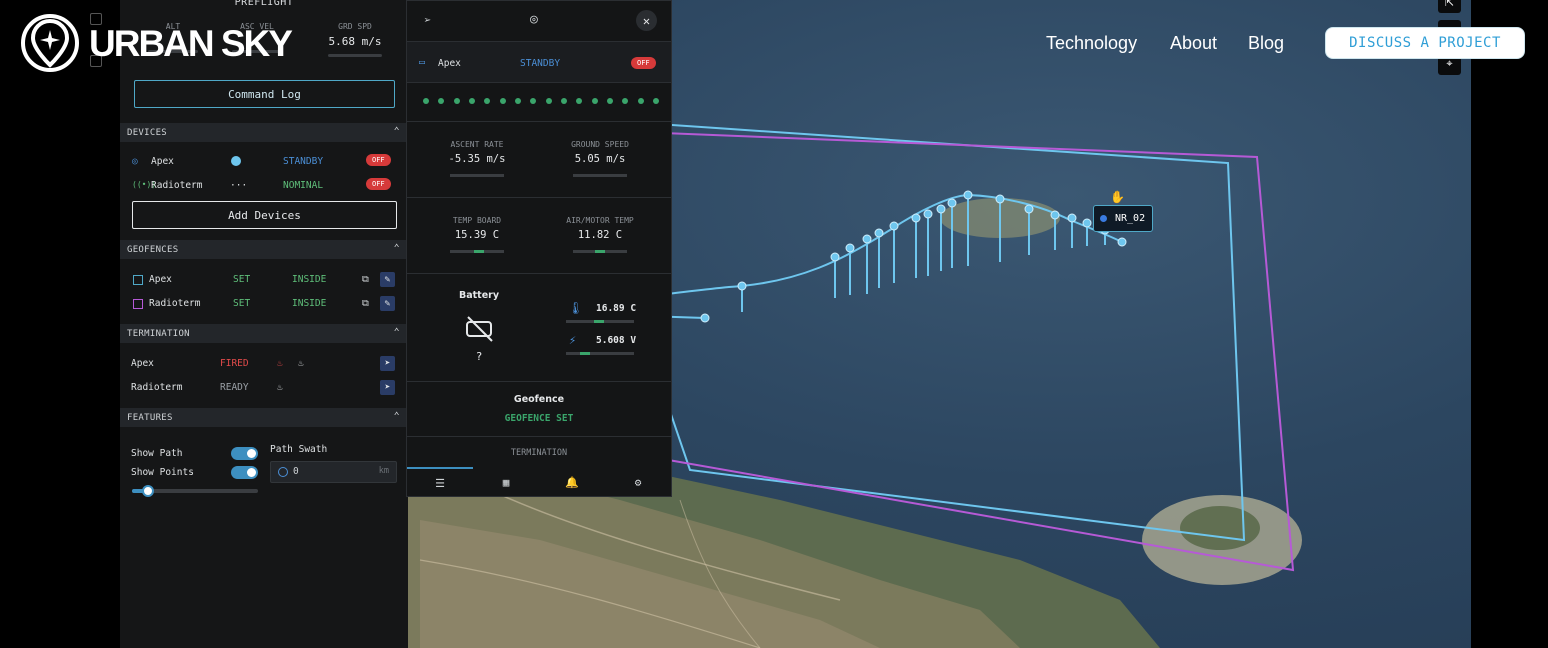  I want to click on termination-row-radioterm: Radioterm READY ♨ ➤, so click(264, 388).